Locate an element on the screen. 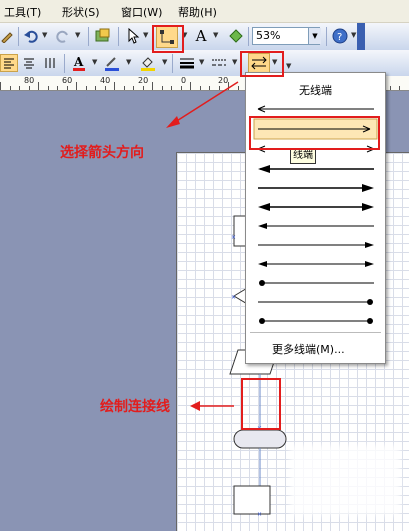 This screenshot has height=531, width=409. arrow-to-line-ends-icon is located at coordinates (202, 105).